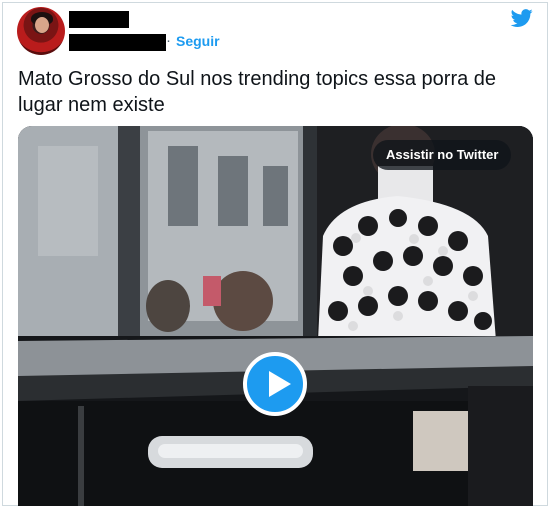  What do you see at coordinates (442, 155) in the screenshot?
I see `watch-on-twitter-button: Assistir no Twitter` at bounding box center [442, 155].